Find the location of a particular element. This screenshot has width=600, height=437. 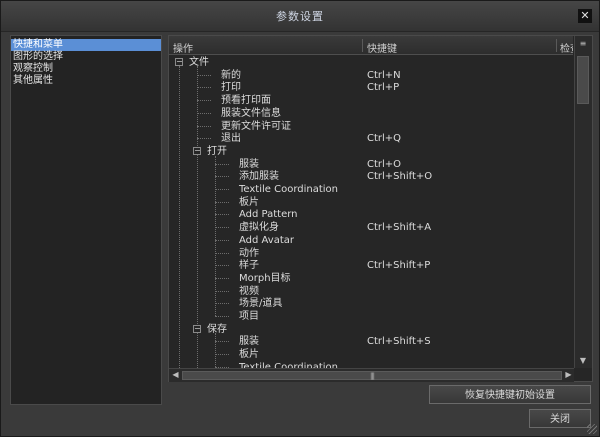

action-label: 项目 is located at coordinates (249, 316).